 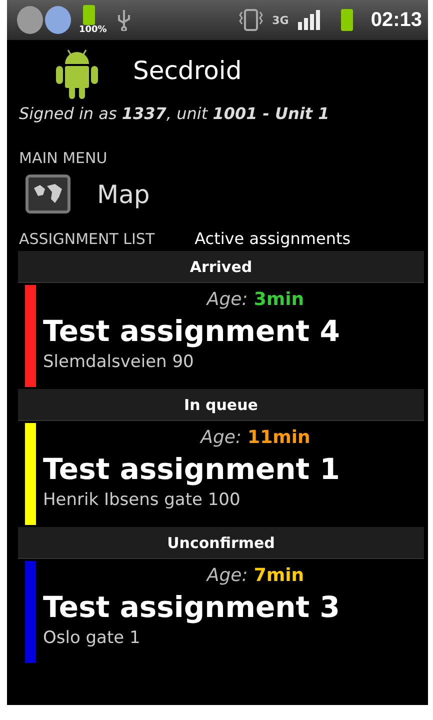 I want to click on signal-icon, so click(x=309, y=20).